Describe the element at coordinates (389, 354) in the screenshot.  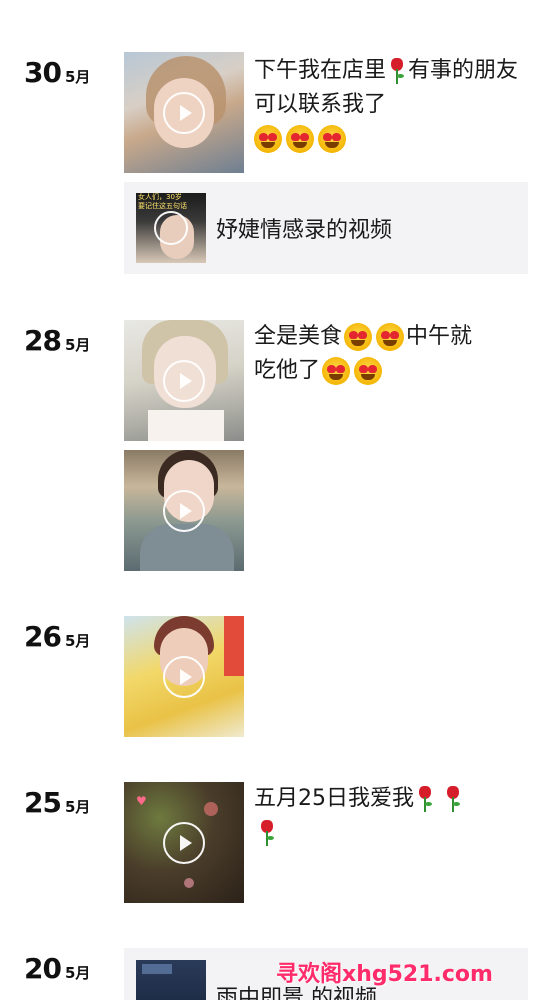
I see `post-caption: 全是美食 中午就 吃他了` at that location.